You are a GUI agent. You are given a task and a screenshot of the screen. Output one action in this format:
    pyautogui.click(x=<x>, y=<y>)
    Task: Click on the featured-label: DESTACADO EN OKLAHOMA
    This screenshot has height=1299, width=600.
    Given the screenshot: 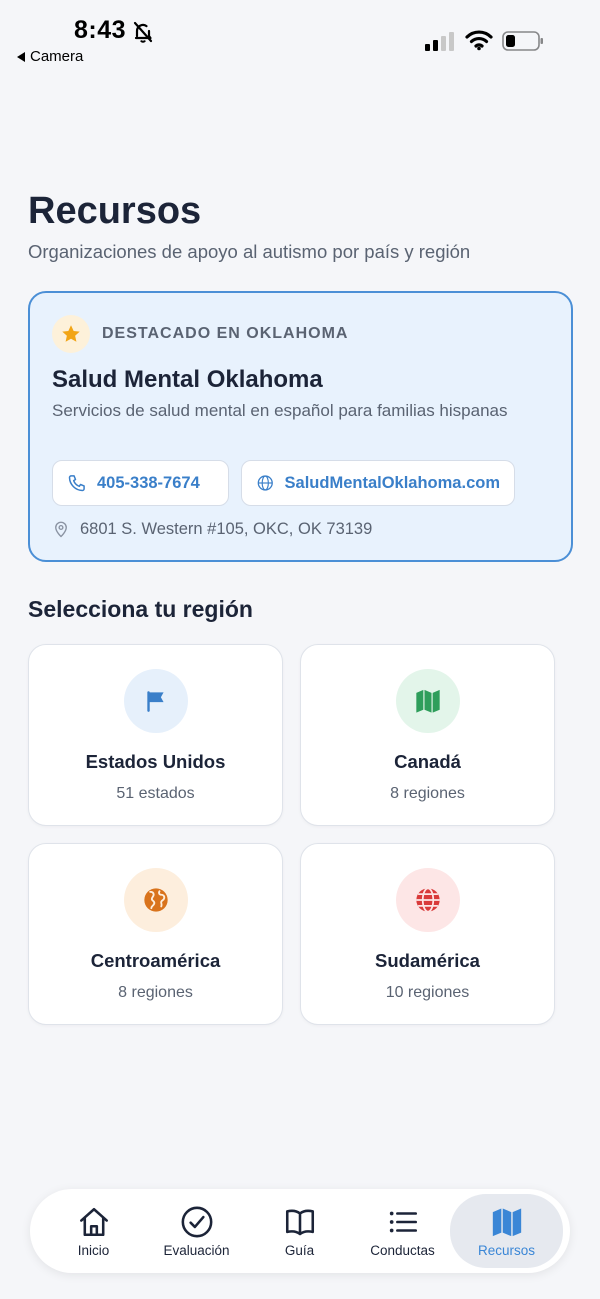 What is the action you would take?
    pyautogui.click(x=225, y=333)
    